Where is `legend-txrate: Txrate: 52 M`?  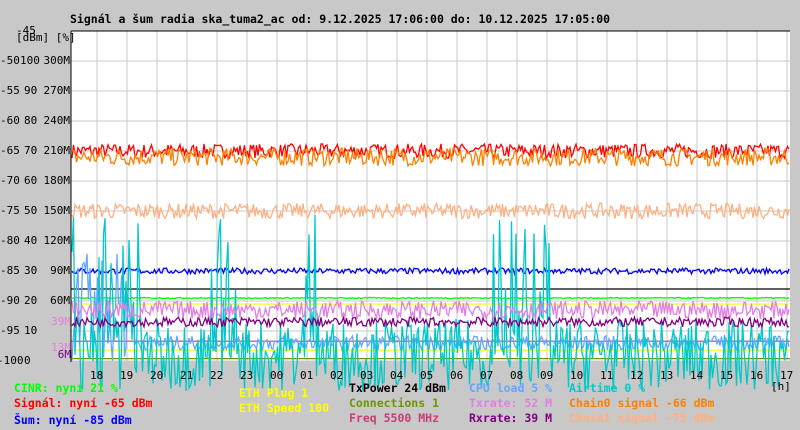
legend-txrate: Txrate: 52 M is located at coordinates (511, 403).